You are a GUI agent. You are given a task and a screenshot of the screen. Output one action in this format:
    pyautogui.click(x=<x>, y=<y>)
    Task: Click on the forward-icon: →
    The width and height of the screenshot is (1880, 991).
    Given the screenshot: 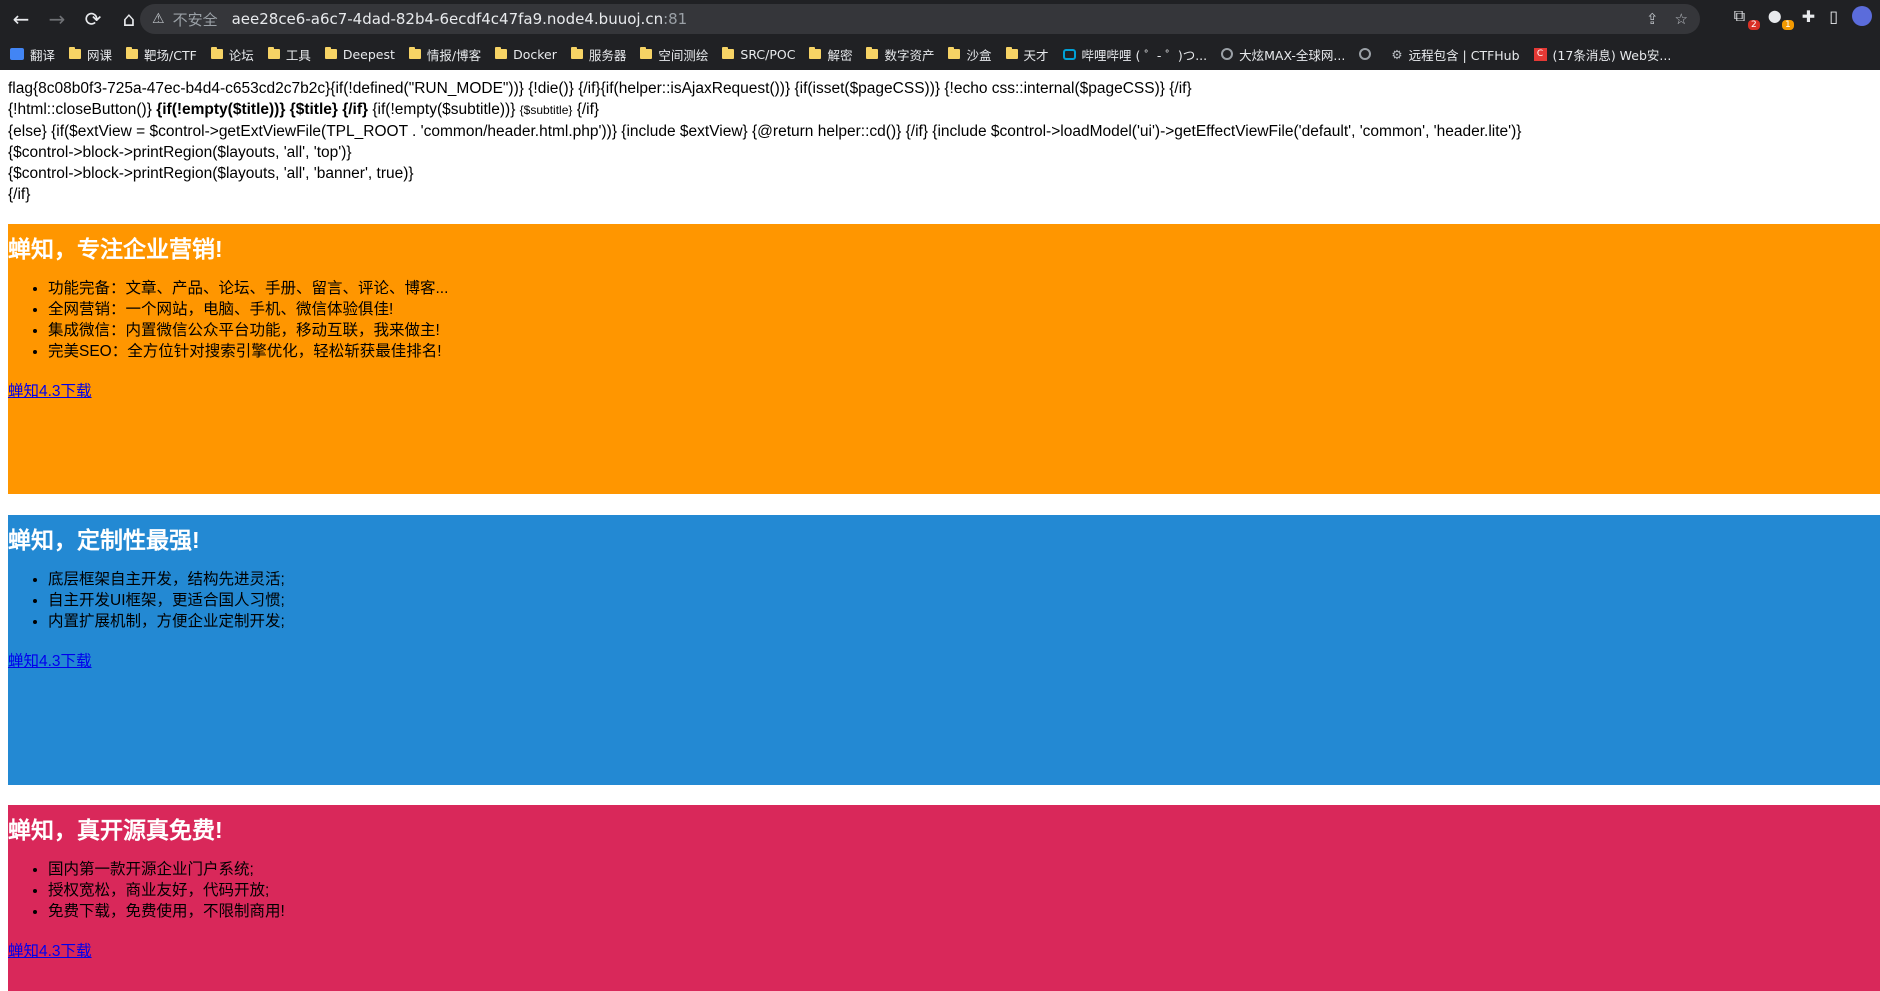 What is the action you would take?
    pyautogui.click(x=57, y=19)
    